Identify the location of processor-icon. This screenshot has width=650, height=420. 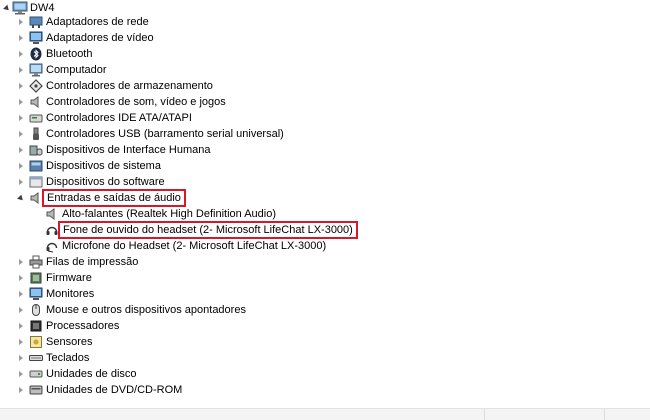
(36, 326).